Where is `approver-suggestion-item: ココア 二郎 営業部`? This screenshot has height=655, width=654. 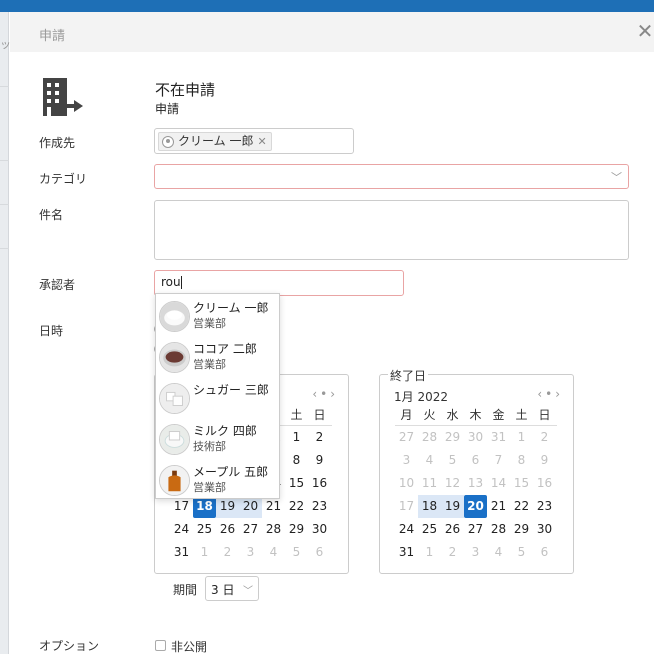 approver-suggestion-item: ココア 二郎 営業部 is located at coordinates (218, 358).